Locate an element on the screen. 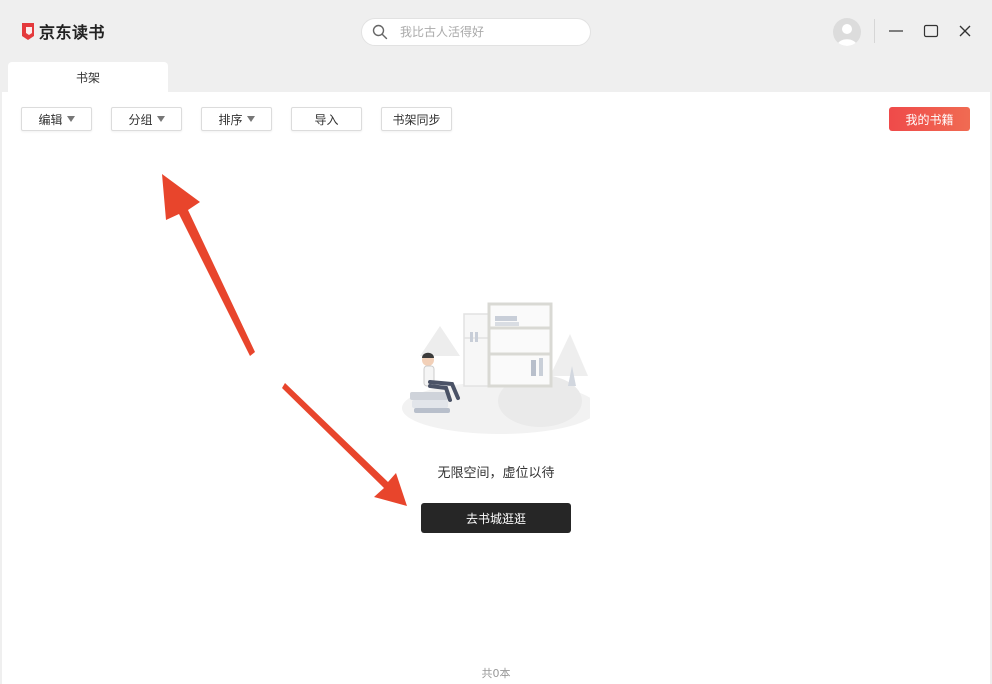 The image size is (992, 684). go-to-bookstore-button: 去书城逛逛 is located at coordinates (496, 518).